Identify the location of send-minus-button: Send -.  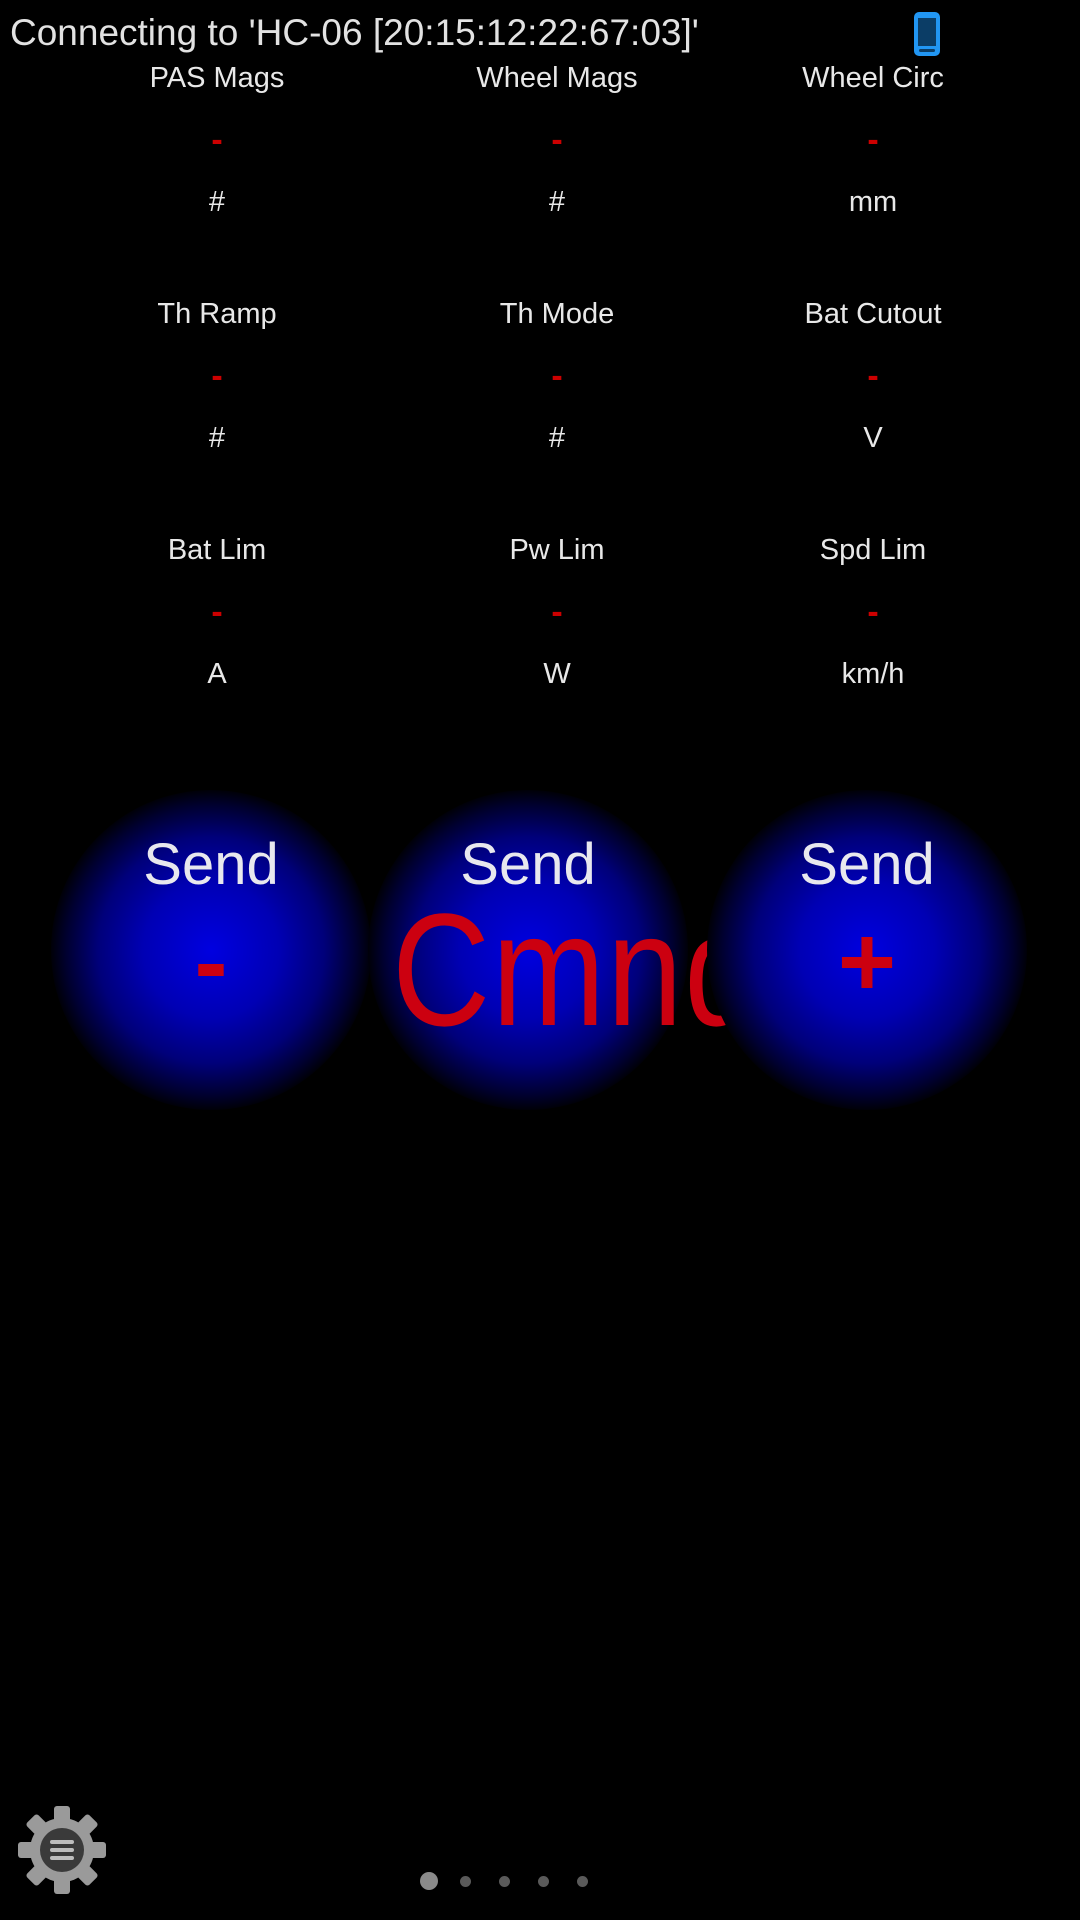
(211, 950).